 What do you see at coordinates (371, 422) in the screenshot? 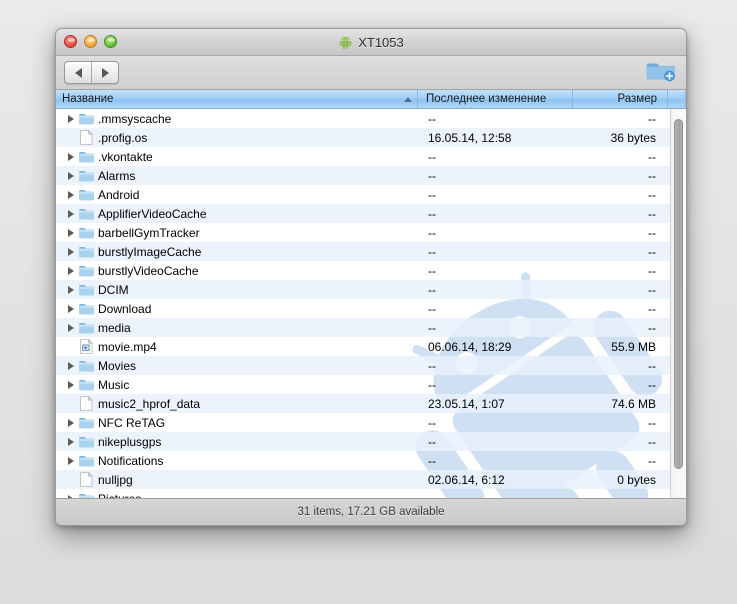
I see `table-row: NFC ReTAG -- --` at bounding box center [371, 422].